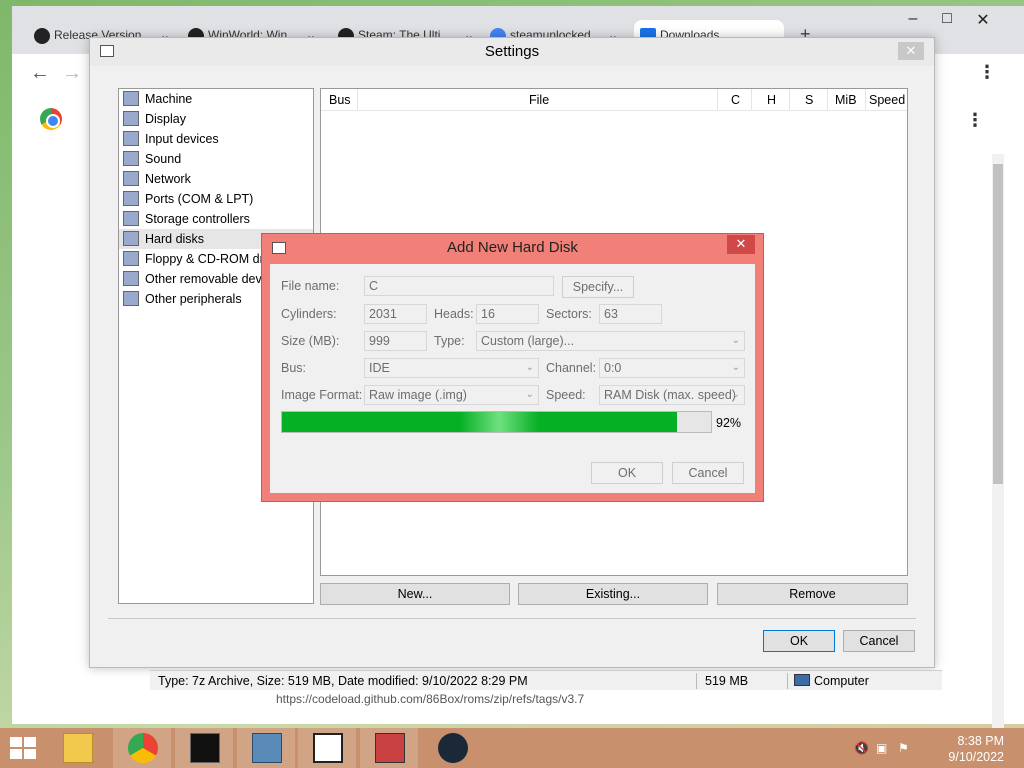 This screenshot has height=768, width=1024. Describe the element at coordinates (216, 139) in the screenshot. I see `category-input-devices: Input devices` at that location.